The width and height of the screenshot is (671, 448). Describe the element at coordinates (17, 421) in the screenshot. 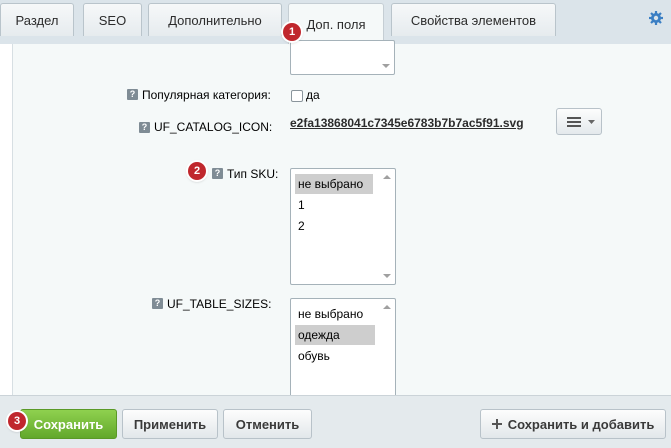

I see `step-badge-3: 3` at that location.